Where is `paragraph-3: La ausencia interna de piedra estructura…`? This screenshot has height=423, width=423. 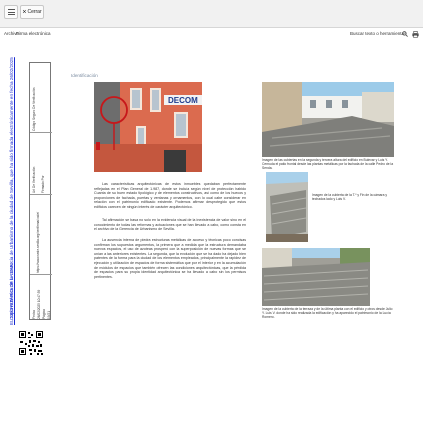
paragraph-3: La ausencia interna de piedra estructura… is located at coordinates (170, 258).